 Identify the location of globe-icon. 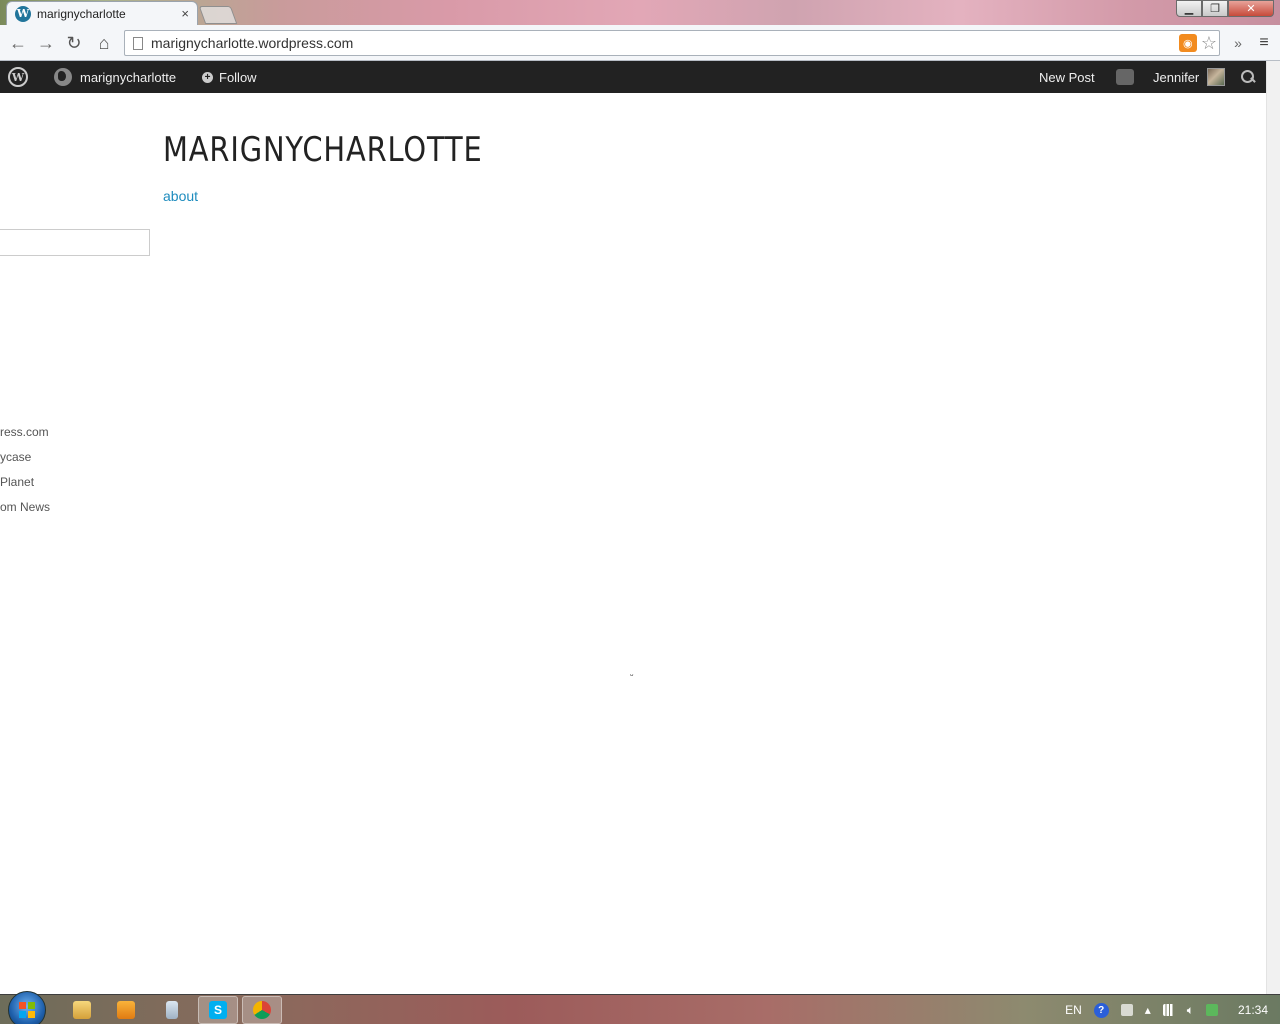
(63, 77).